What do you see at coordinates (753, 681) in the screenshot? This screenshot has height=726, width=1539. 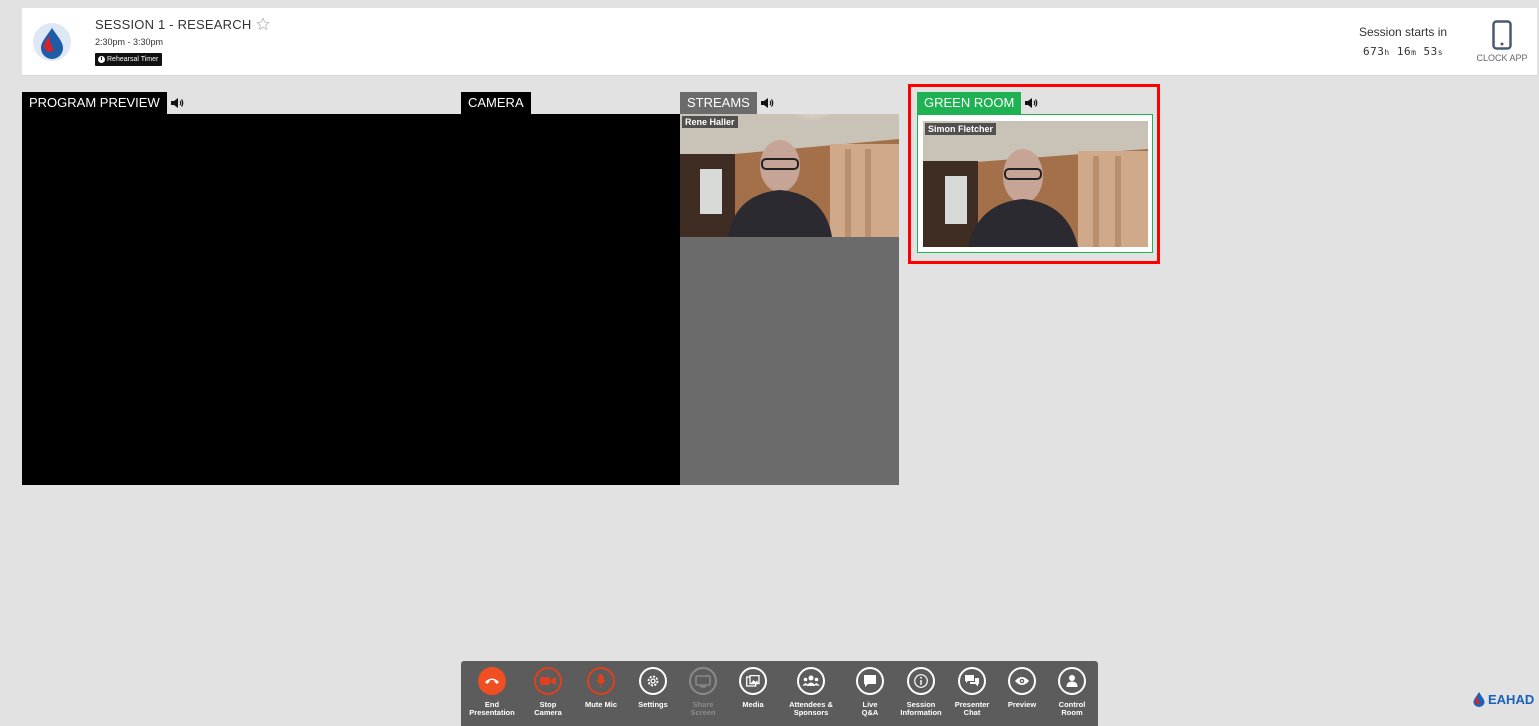 I see `media-icon` at bounding box center [753, 681].